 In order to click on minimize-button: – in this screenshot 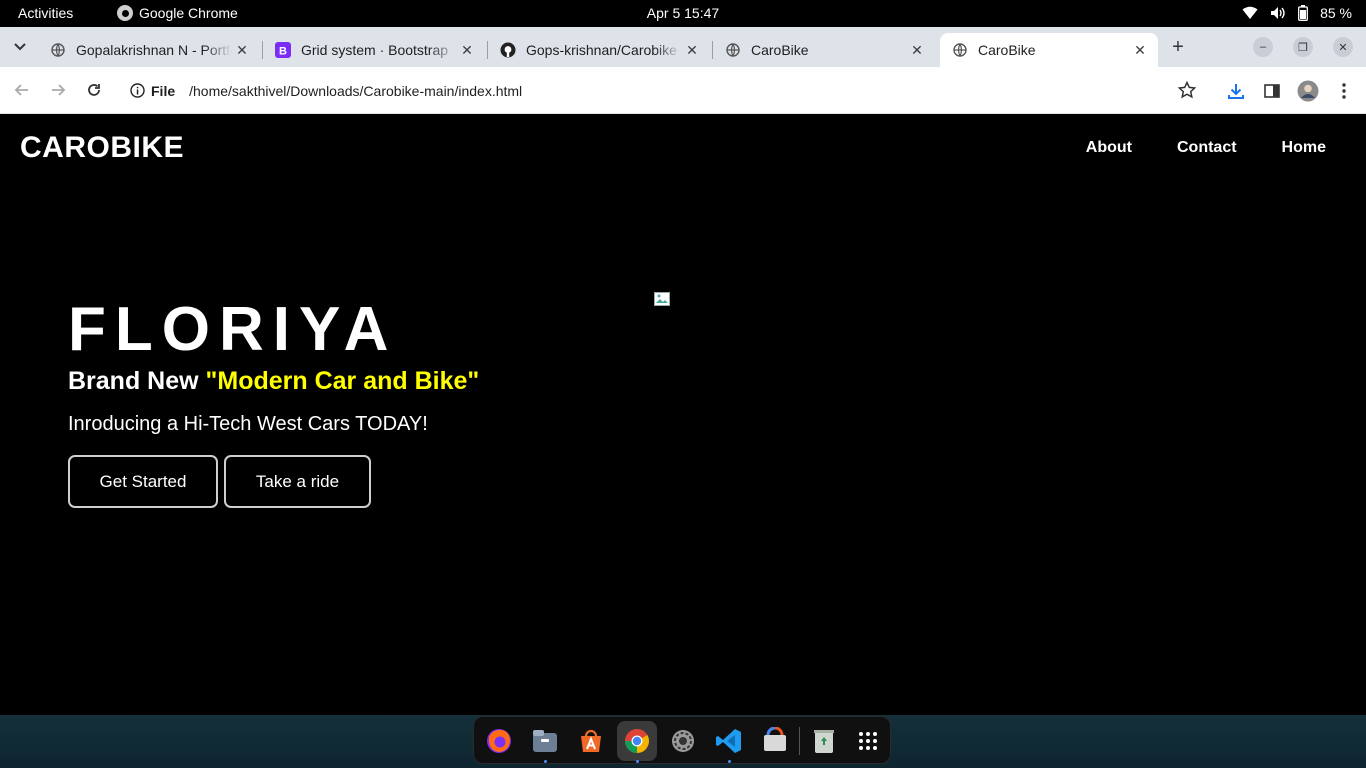, I will do `click(1263, 47)`.